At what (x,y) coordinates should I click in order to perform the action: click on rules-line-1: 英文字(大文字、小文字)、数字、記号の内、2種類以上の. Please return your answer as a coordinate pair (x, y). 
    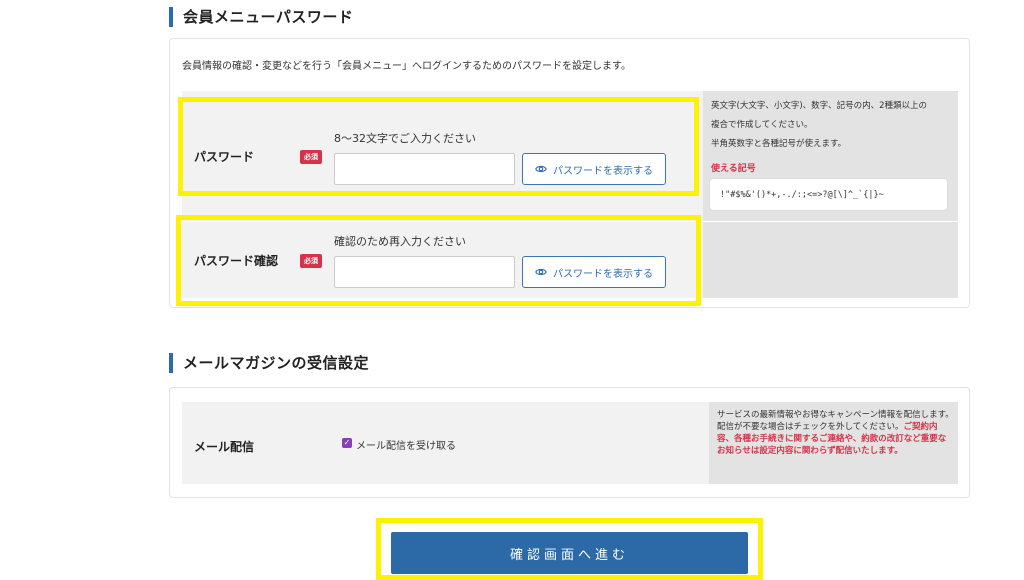
    Looking at the image, I should click on (819, 106).